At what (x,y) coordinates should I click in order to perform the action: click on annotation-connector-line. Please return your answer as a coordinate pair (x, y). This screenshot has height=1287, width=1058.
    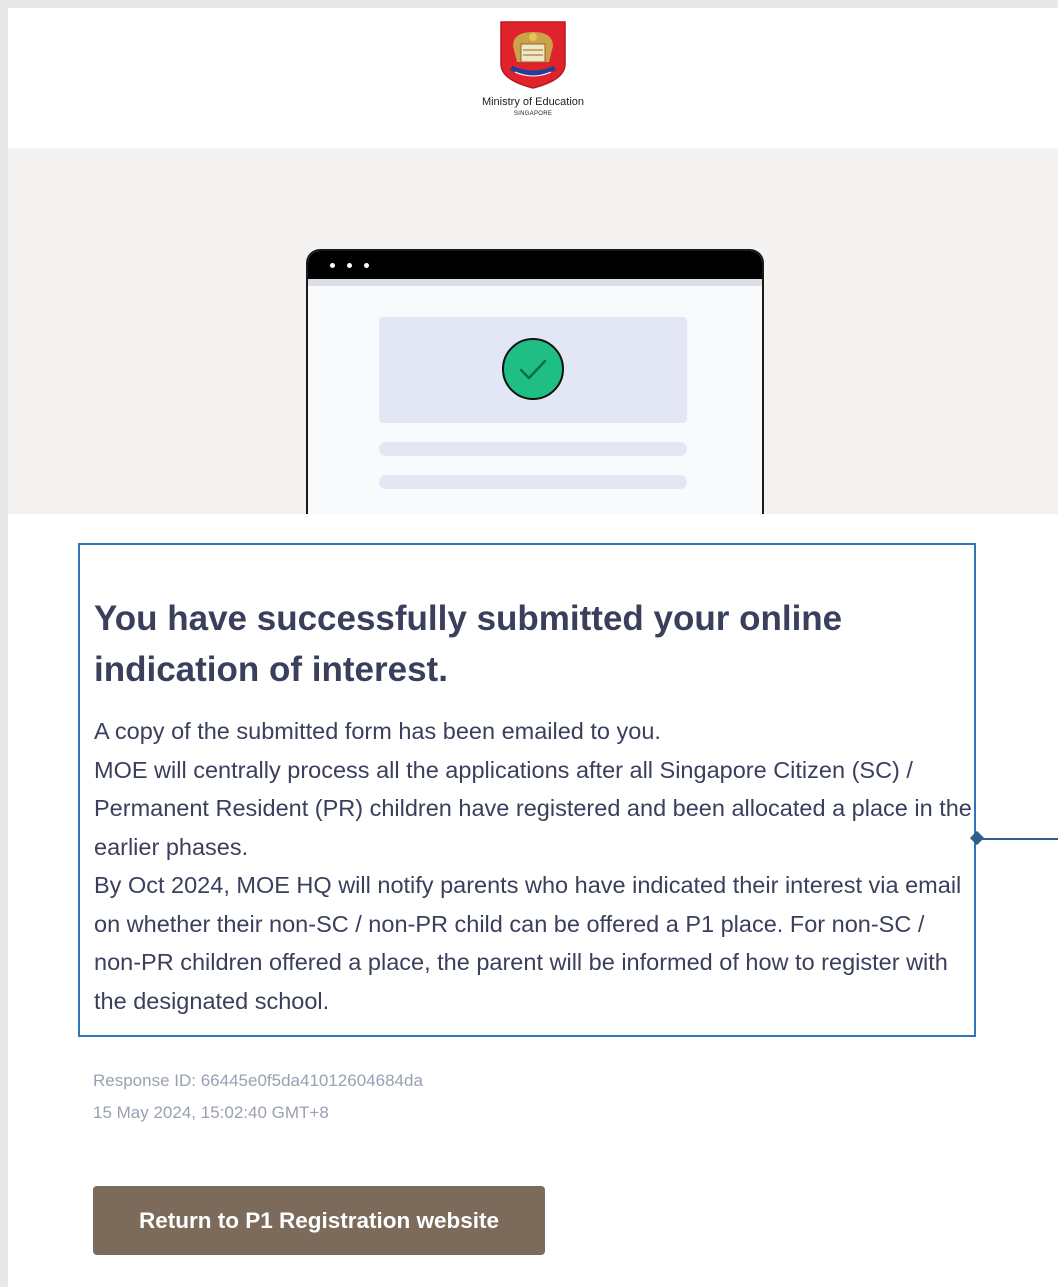
    Looking at the image, I should click on (1018, 839).